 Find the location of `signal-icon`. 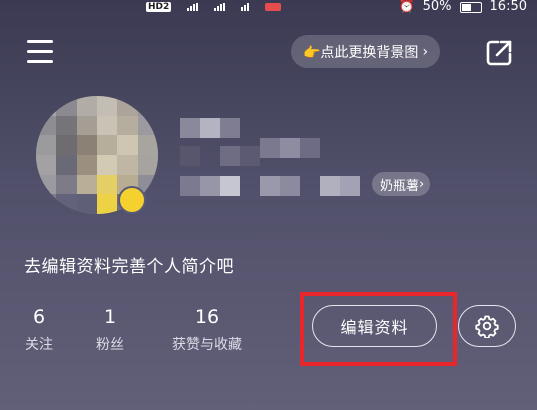

signal-icon is located at coordinates (193, 7).